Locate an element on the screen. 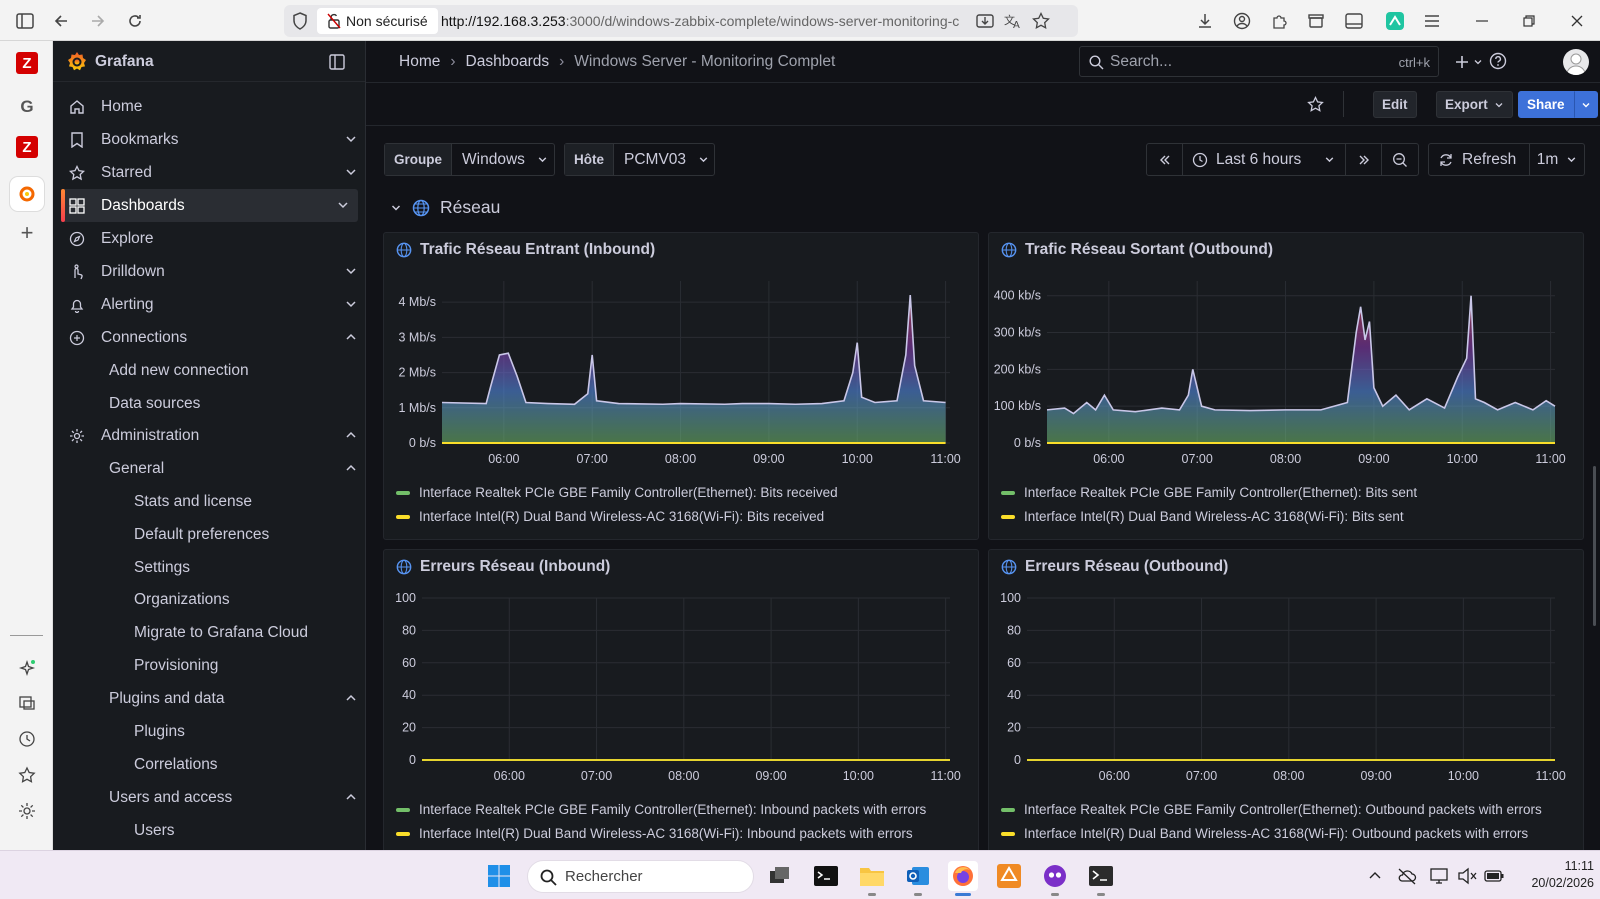 The height and width of the screenshot is (899, 1600). zabbix-app-icon-2: Z is located at coordinates (27, 147).